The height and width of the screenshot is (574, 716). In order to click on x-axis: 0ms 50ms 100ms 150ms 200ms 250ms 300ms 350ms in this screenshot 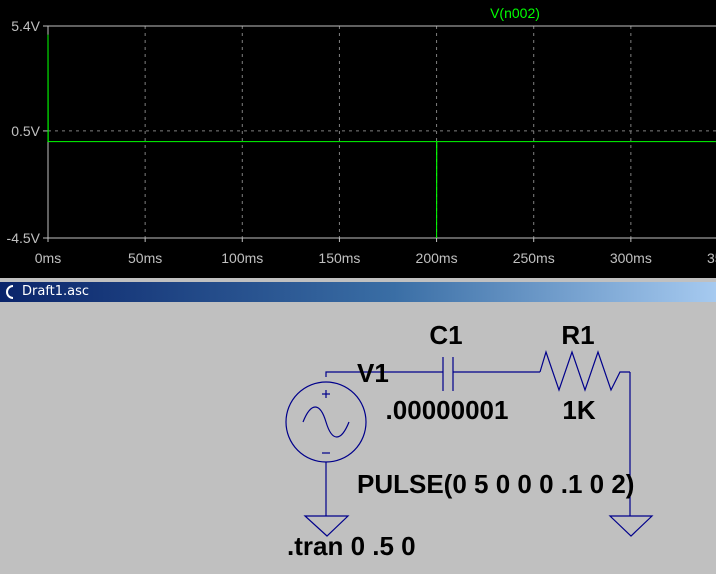, I will do `click(375, 252)`.